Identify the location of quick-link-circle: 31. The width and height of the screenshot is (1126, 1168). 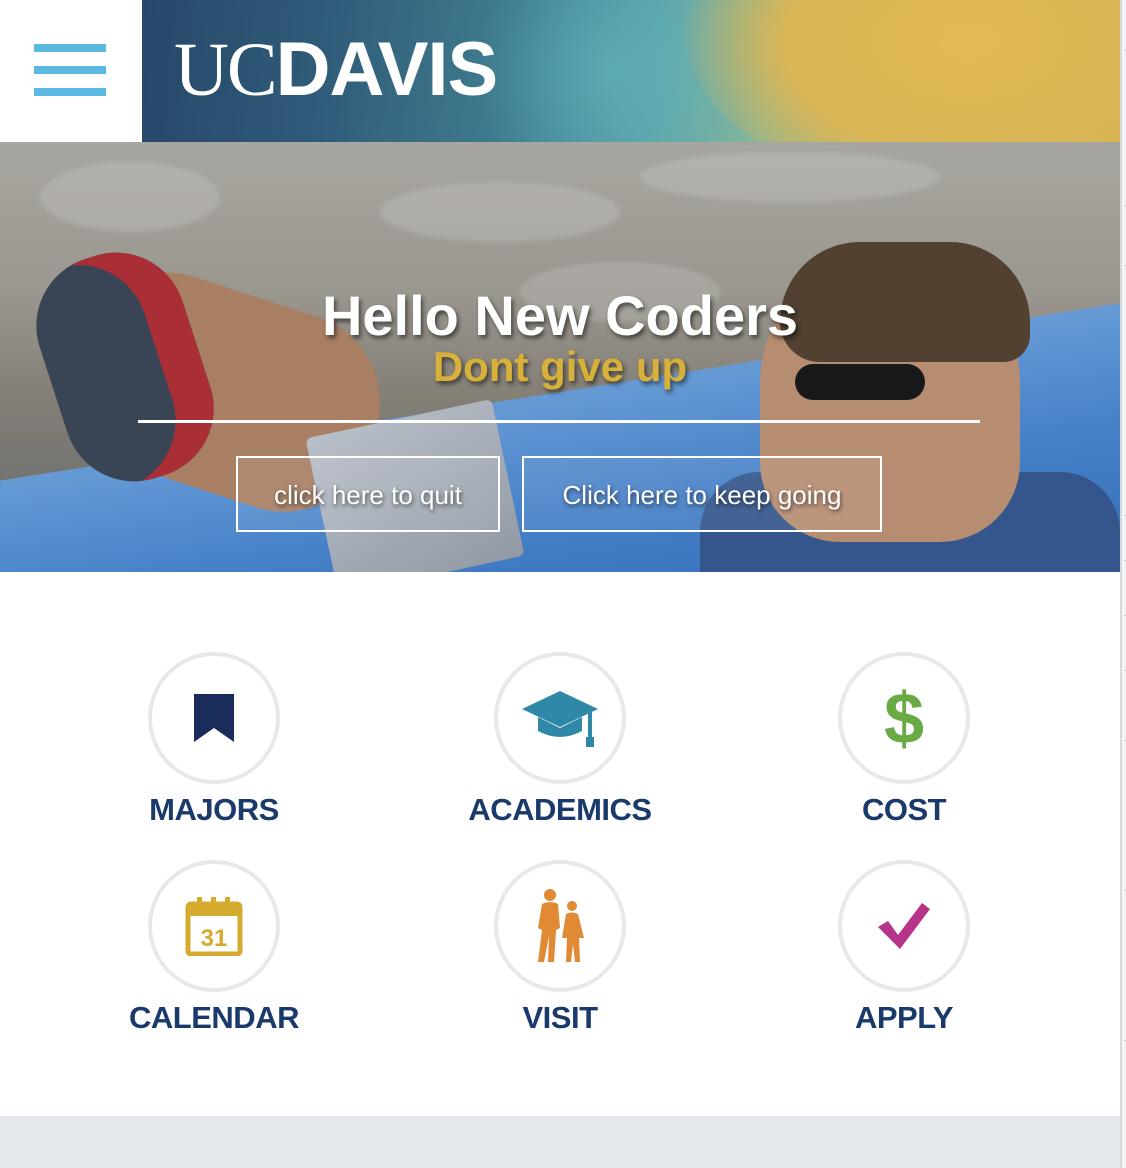
(214, 926).